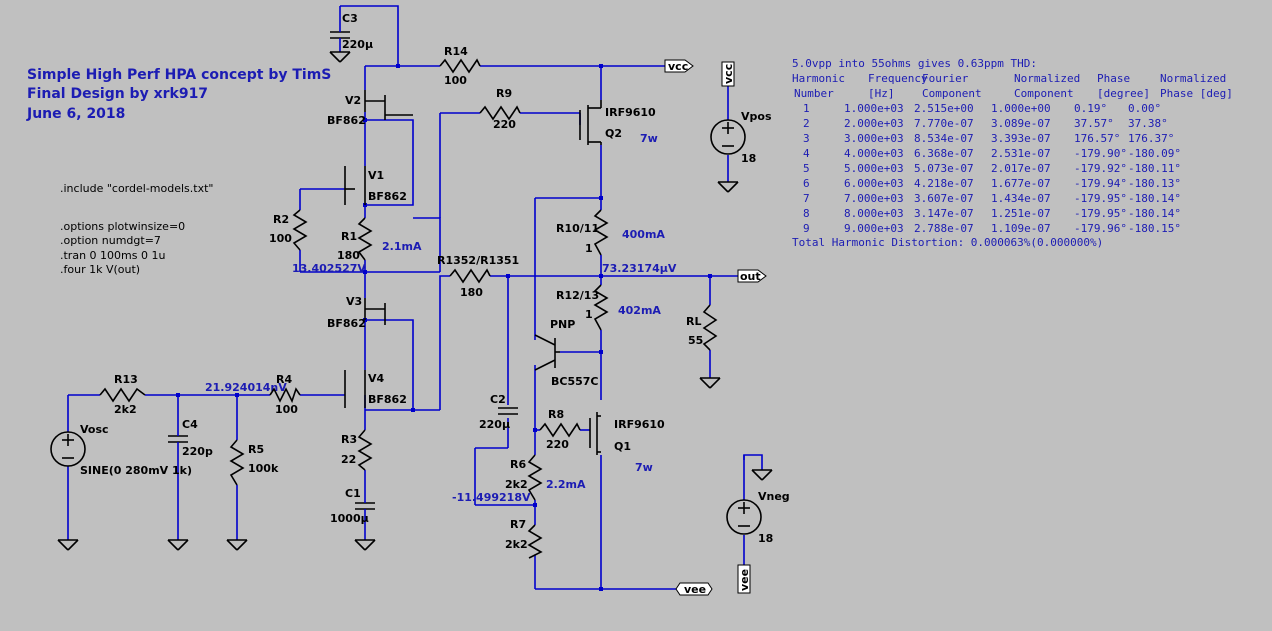 The height and width of the screenshot is (631, 1272). I want to click on thd-cell: -179.94°, so click(1100, 183).